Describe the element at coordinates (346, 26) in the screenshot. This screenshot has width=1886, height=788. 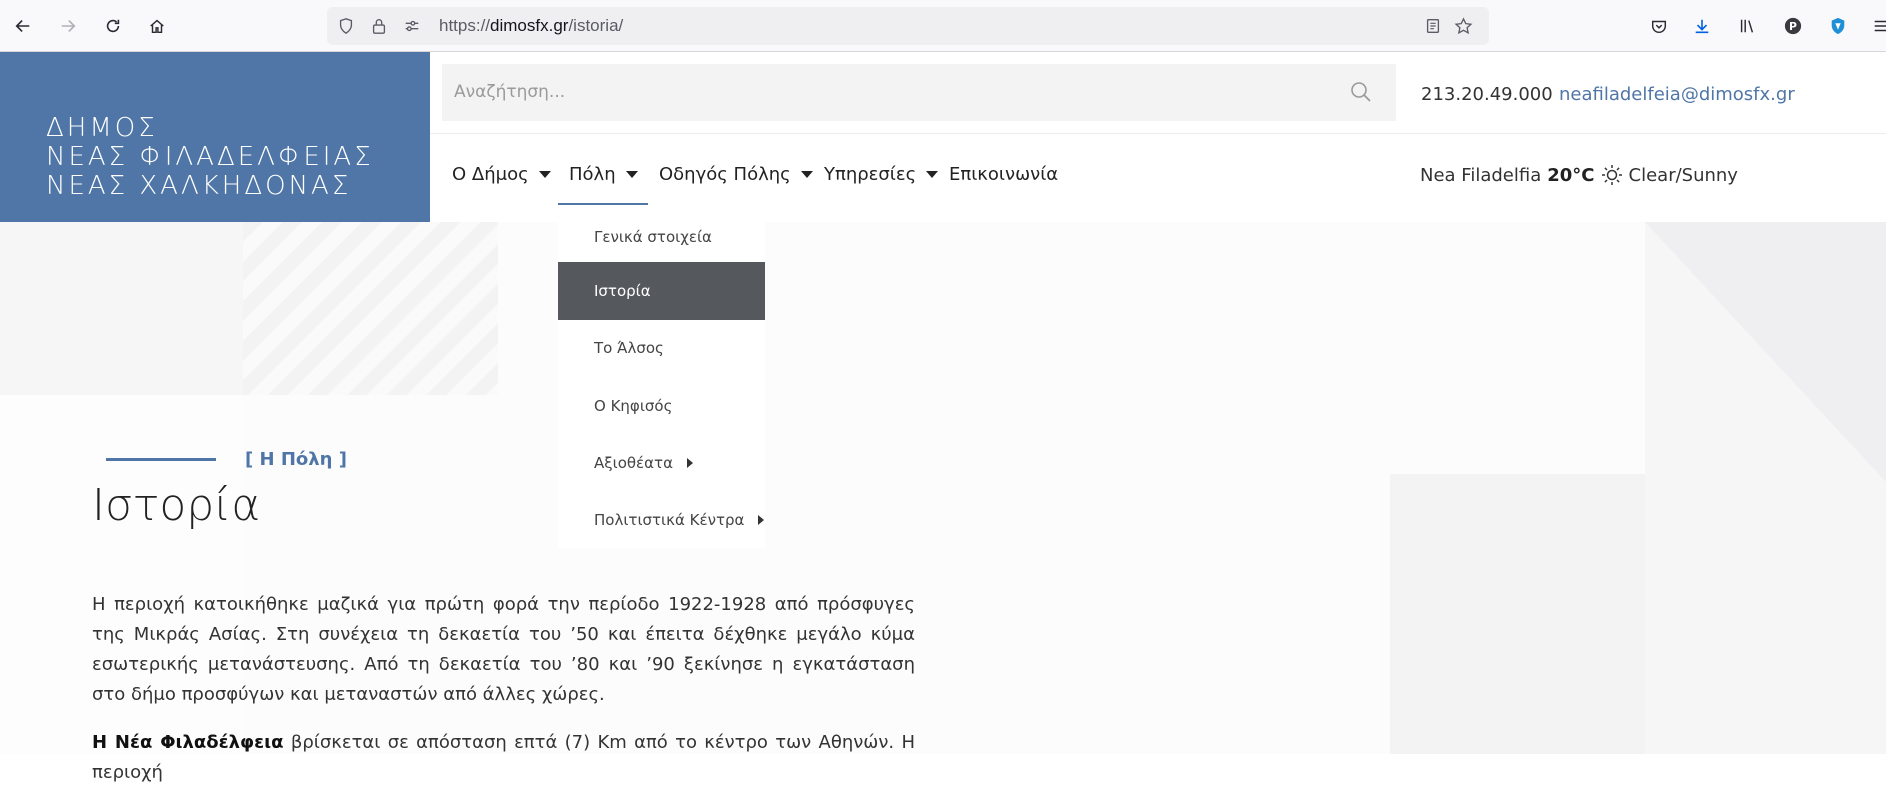
I see `shield-icon` at that location.